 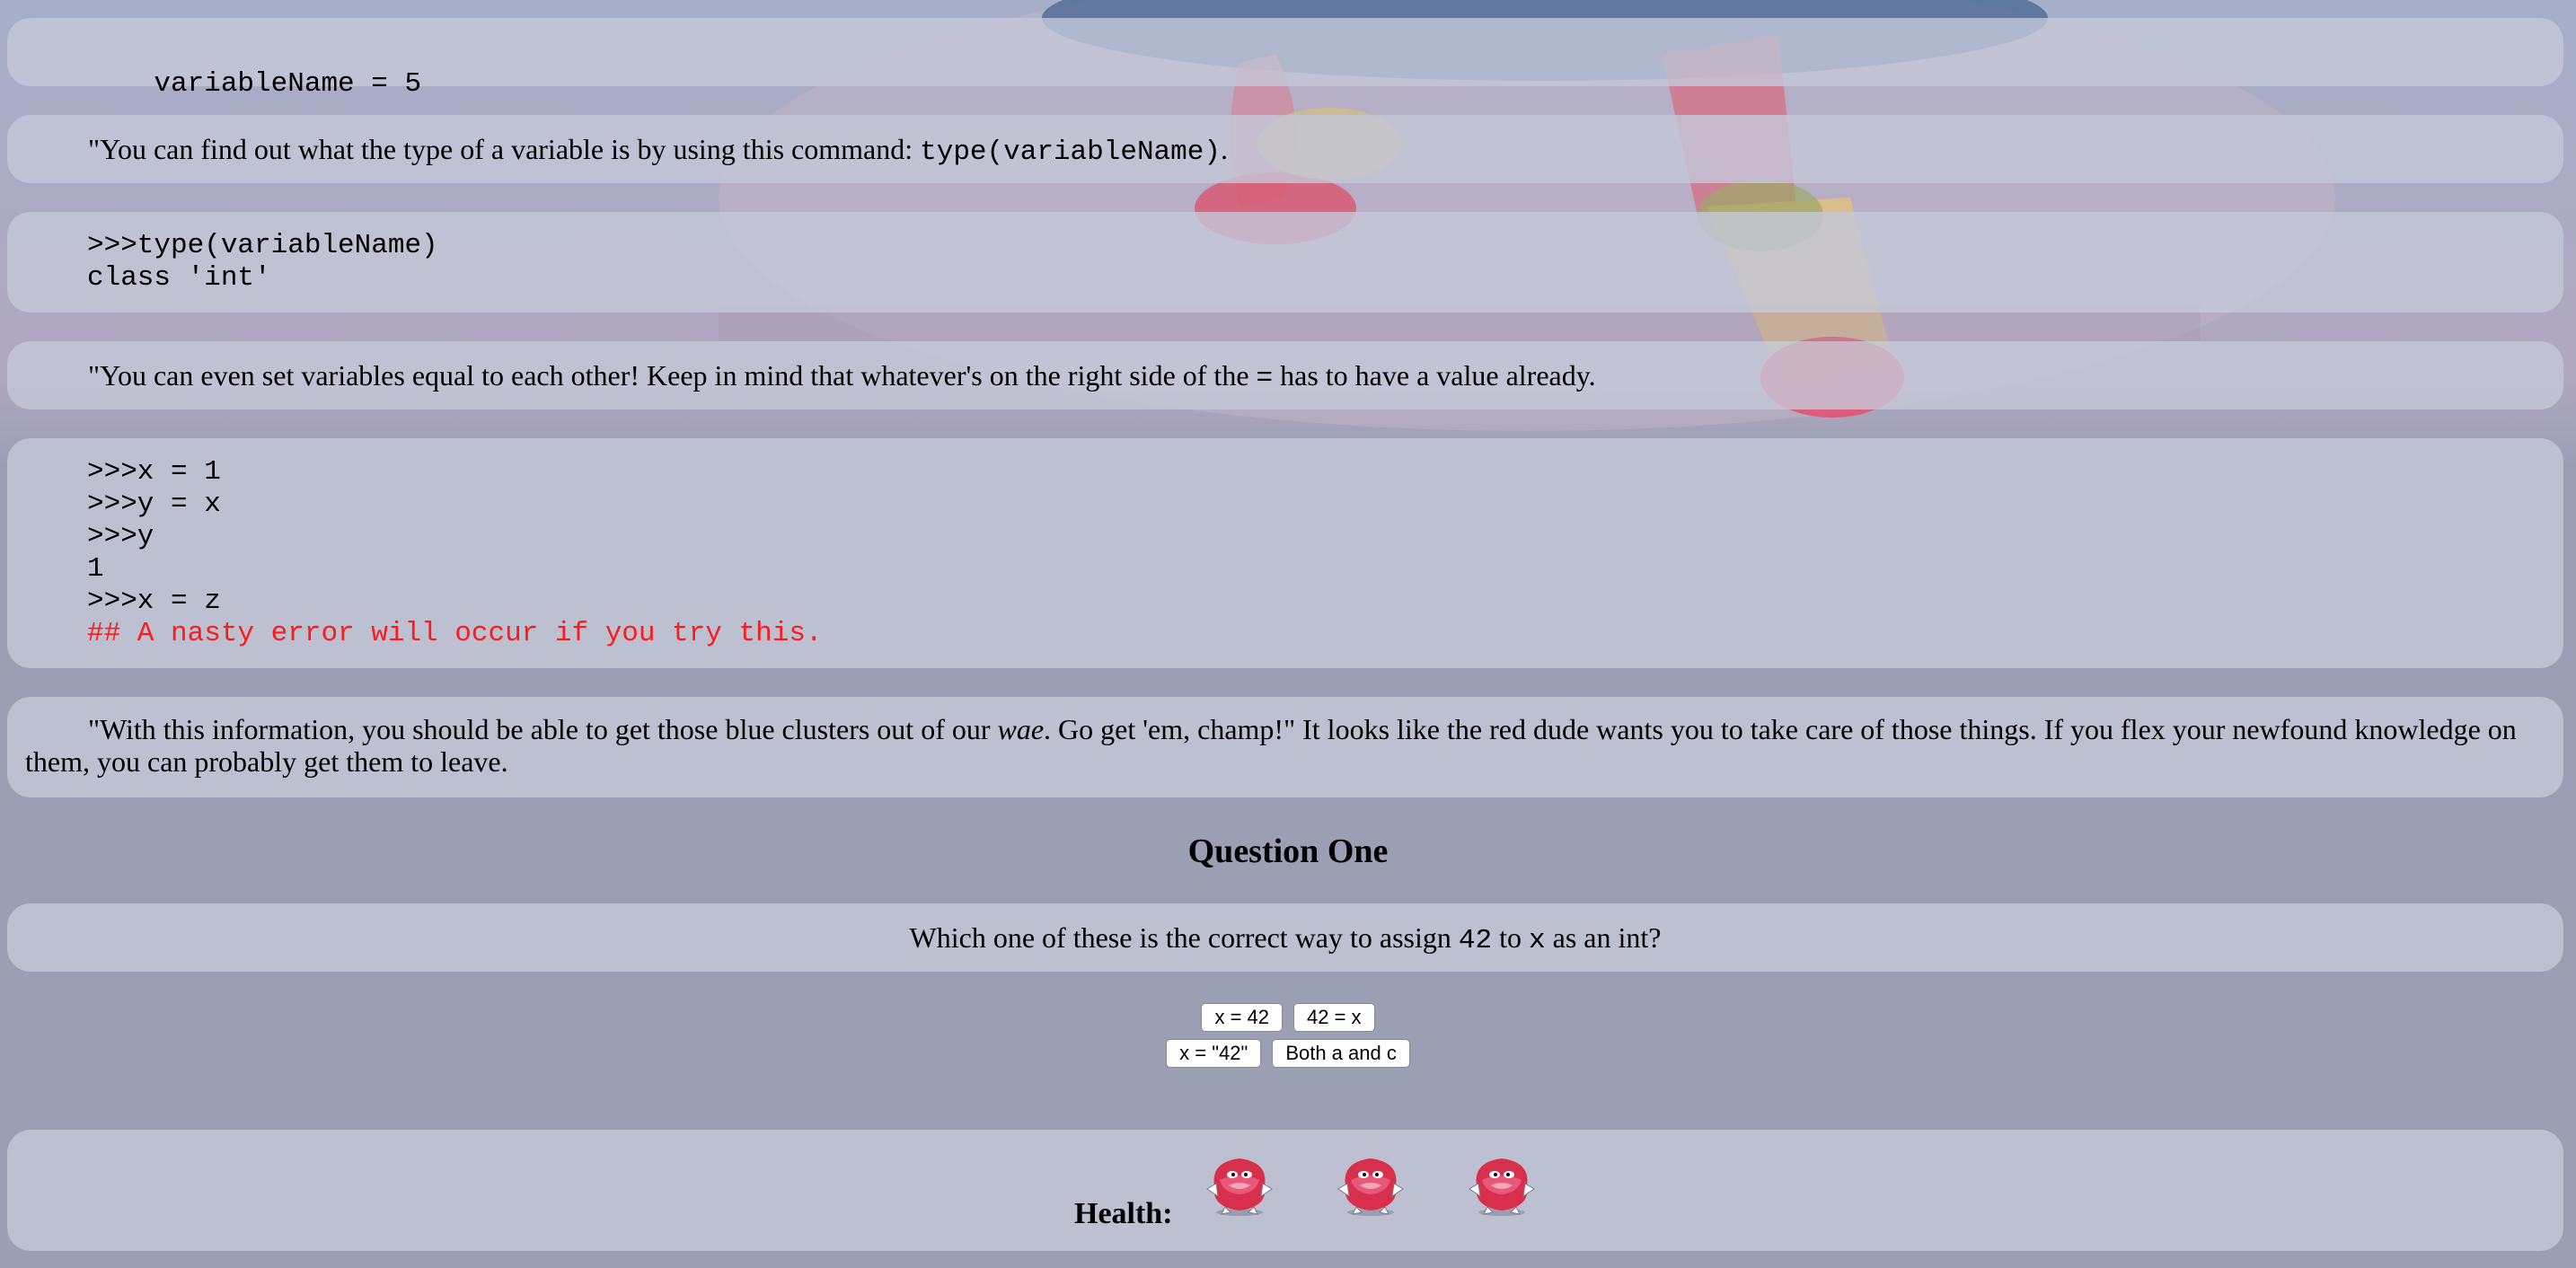 I want to click on code-line: >>>y = x, so click(x=154, y=504).